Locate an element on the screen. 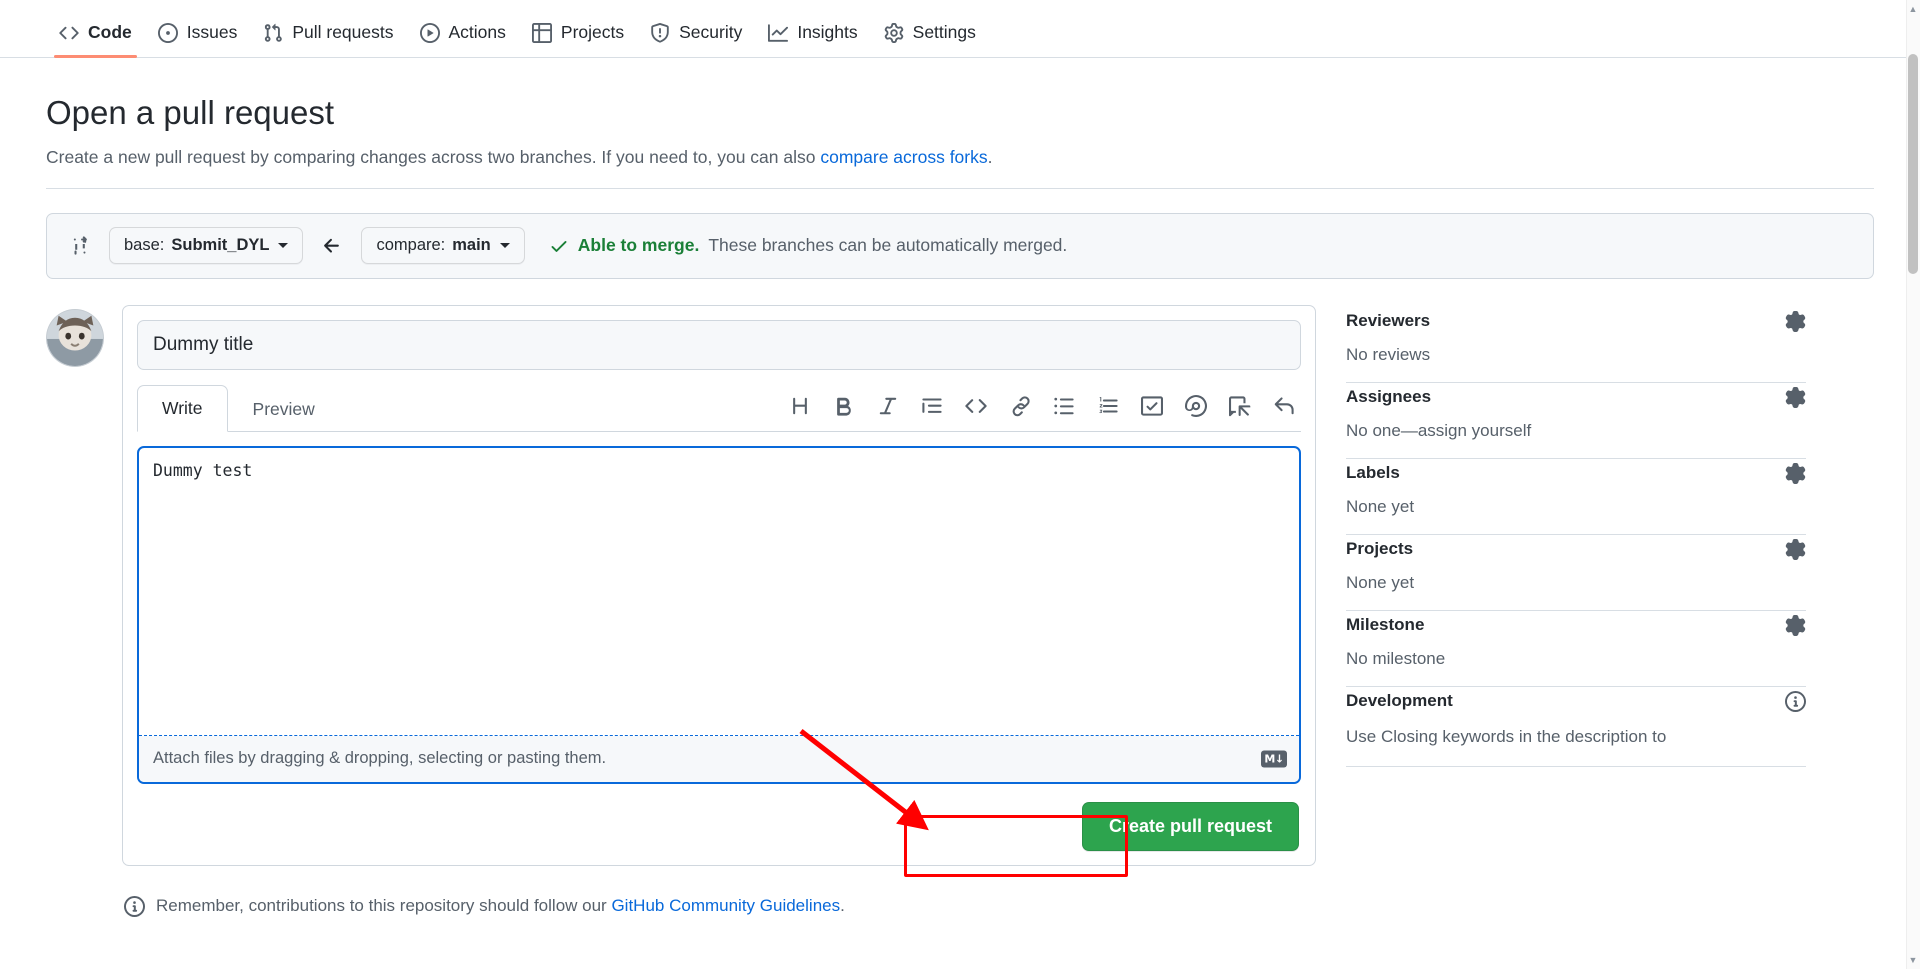  tab-write-label: Write is located at coordinates (182, 407).